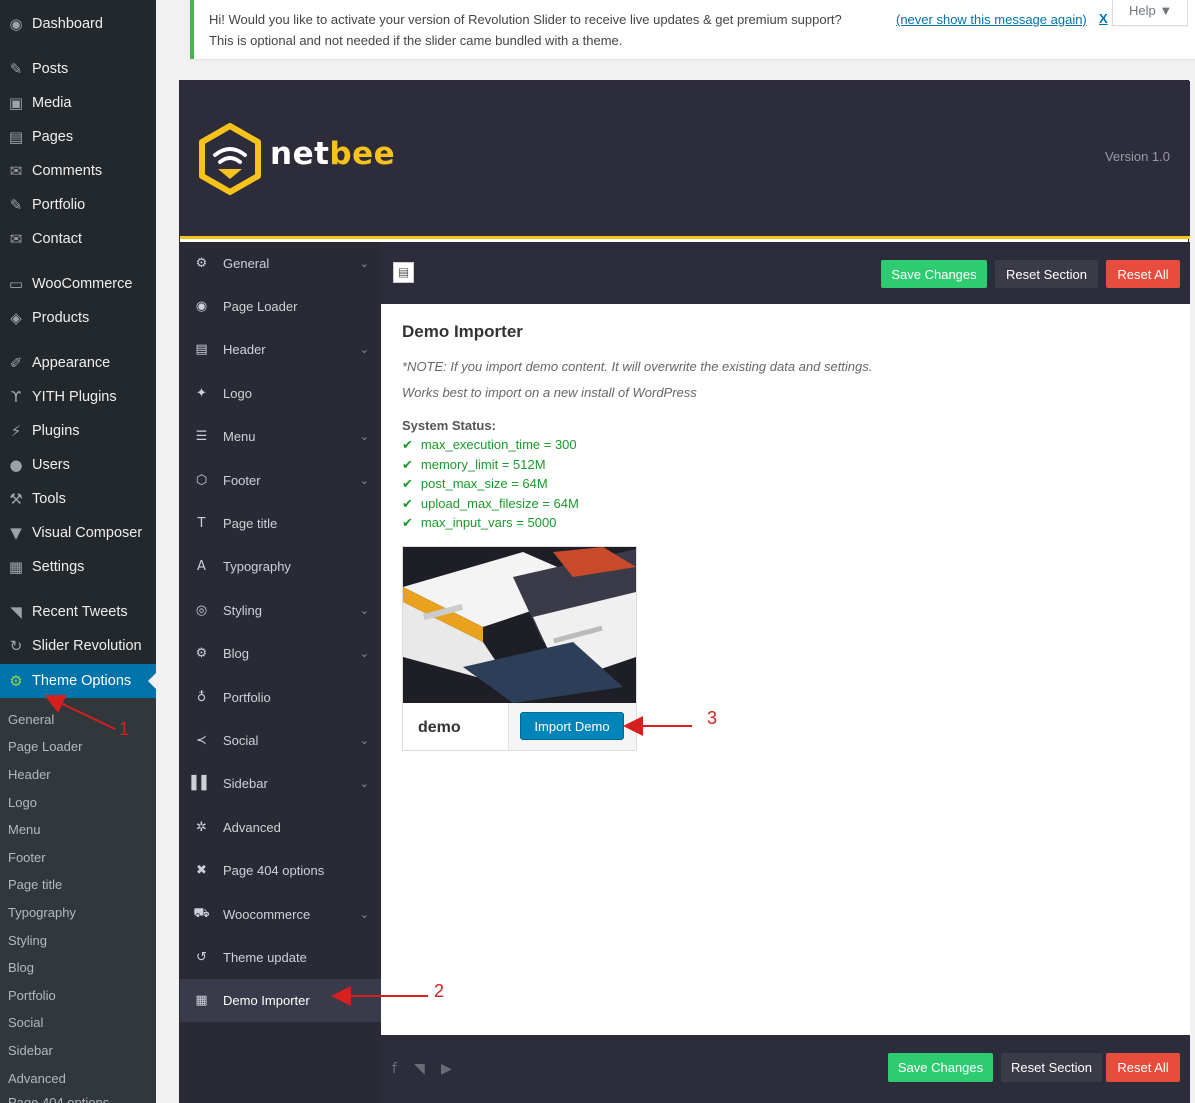 The image size is (1195, 1103). I want to click on annotation-number-3: 3, so click(712, 718).